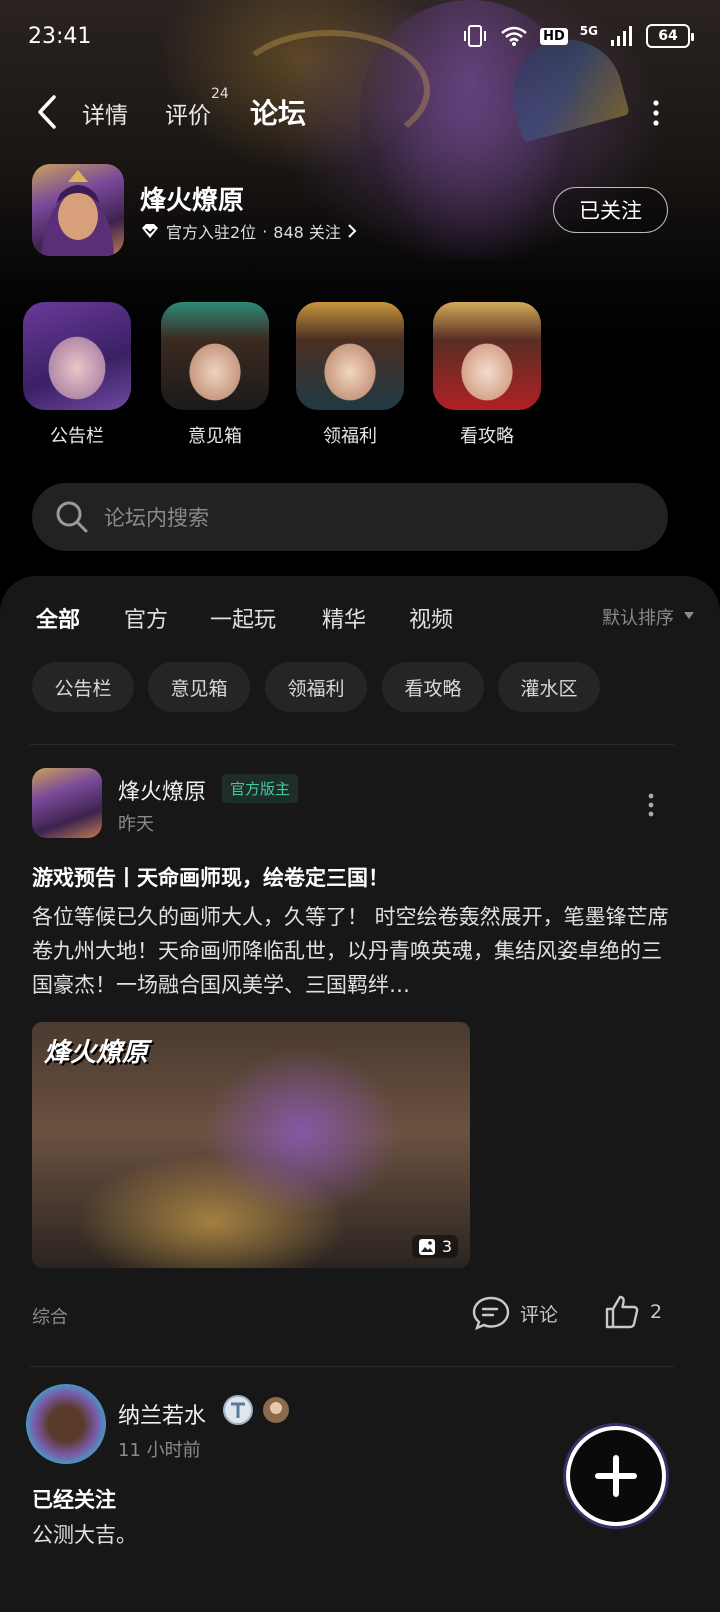 The height and width of the screenshot is (1612, 720). I want to click on announcements-image, so click(77, 356).